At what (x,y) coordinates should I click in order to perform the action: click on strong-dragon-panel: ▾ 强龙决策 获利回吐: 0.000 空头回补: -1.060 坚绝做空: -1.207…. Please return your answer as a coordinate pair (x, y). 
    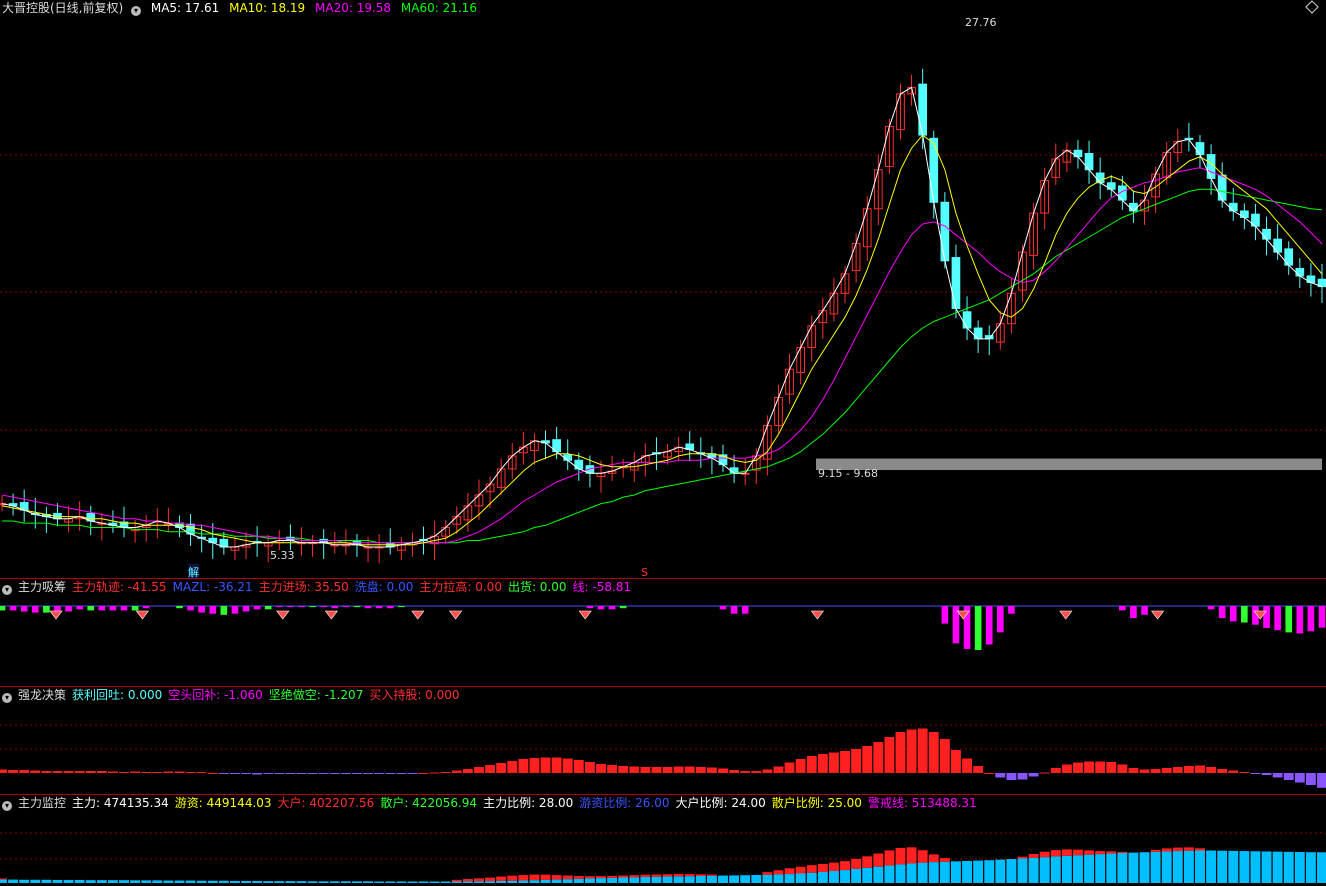
    Looking at the image, I should click on (663, 740).